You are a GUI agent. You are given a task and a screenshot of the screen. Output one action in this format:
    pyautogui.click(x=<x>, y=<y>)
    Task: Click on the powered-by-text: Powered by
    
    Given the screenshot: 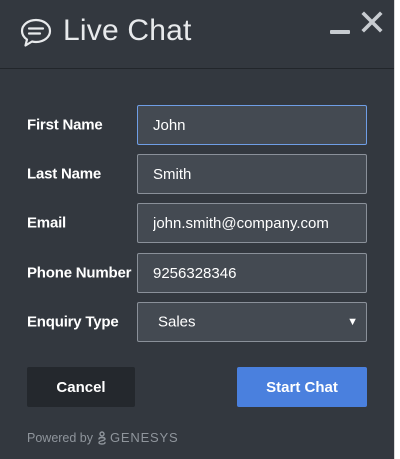 What is the action you would take?
    pyautogui.click(x=60, y=437)
    